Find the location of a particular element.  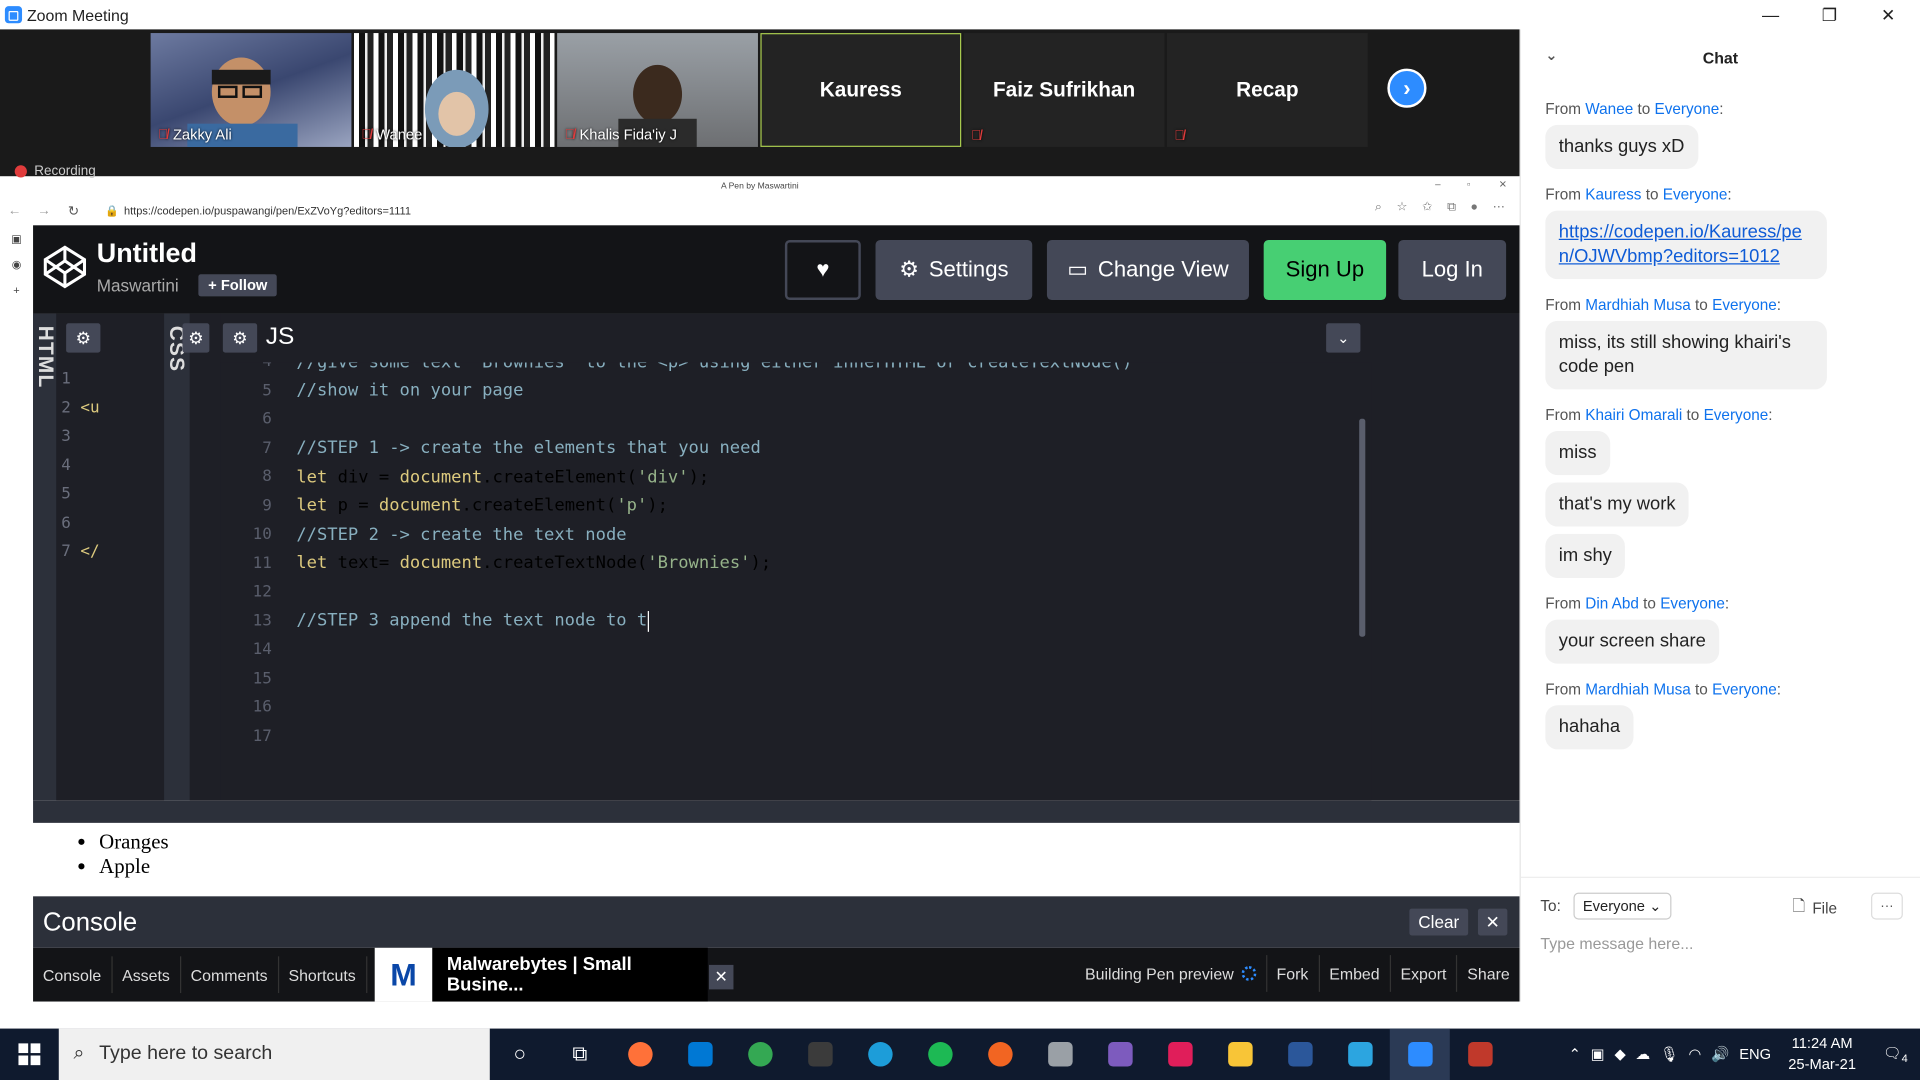

participant-tile: 🎙̸ Khalis Fida'iy J is located at coordinates (657, 90).